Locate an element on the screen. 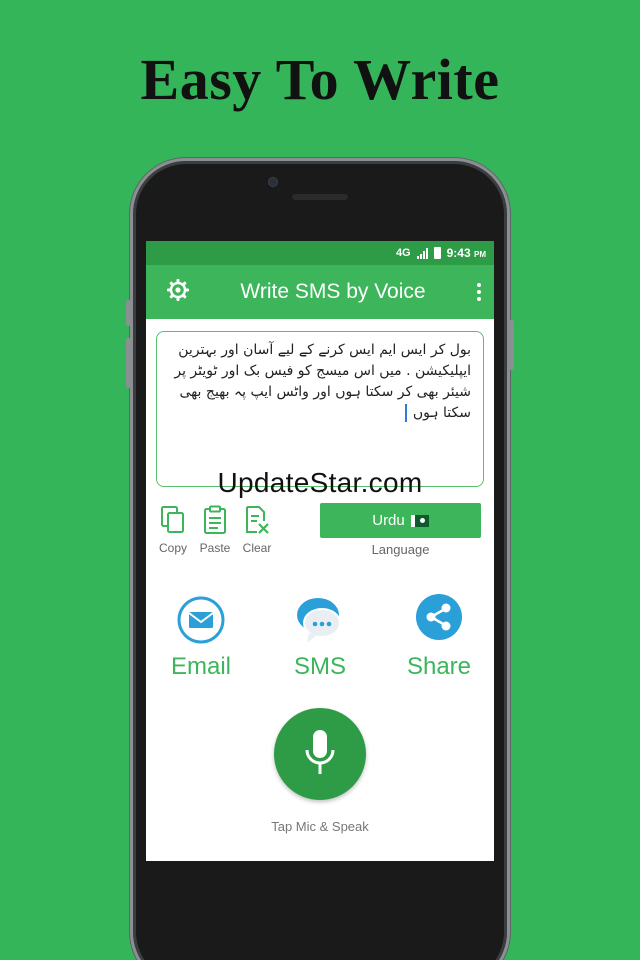  app-bar: Write SMS by Voice is located at coordinates (320, 292).